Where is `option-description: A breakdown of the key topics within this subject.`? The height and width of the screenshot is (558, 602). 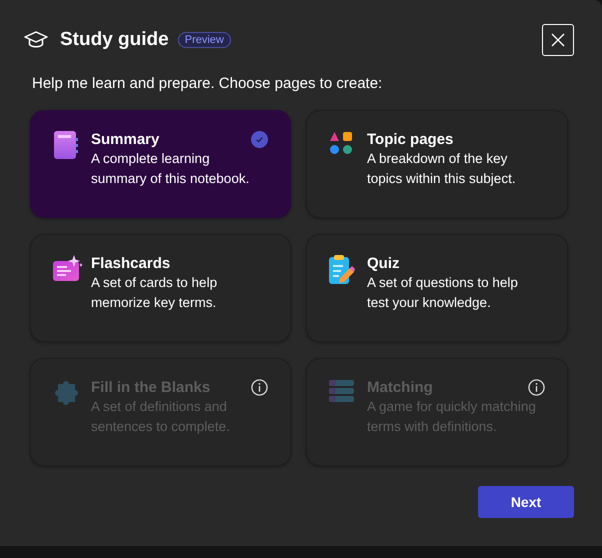 option-description: A breakdown of the key topics within this subject. is located at coordinates (442, 169).